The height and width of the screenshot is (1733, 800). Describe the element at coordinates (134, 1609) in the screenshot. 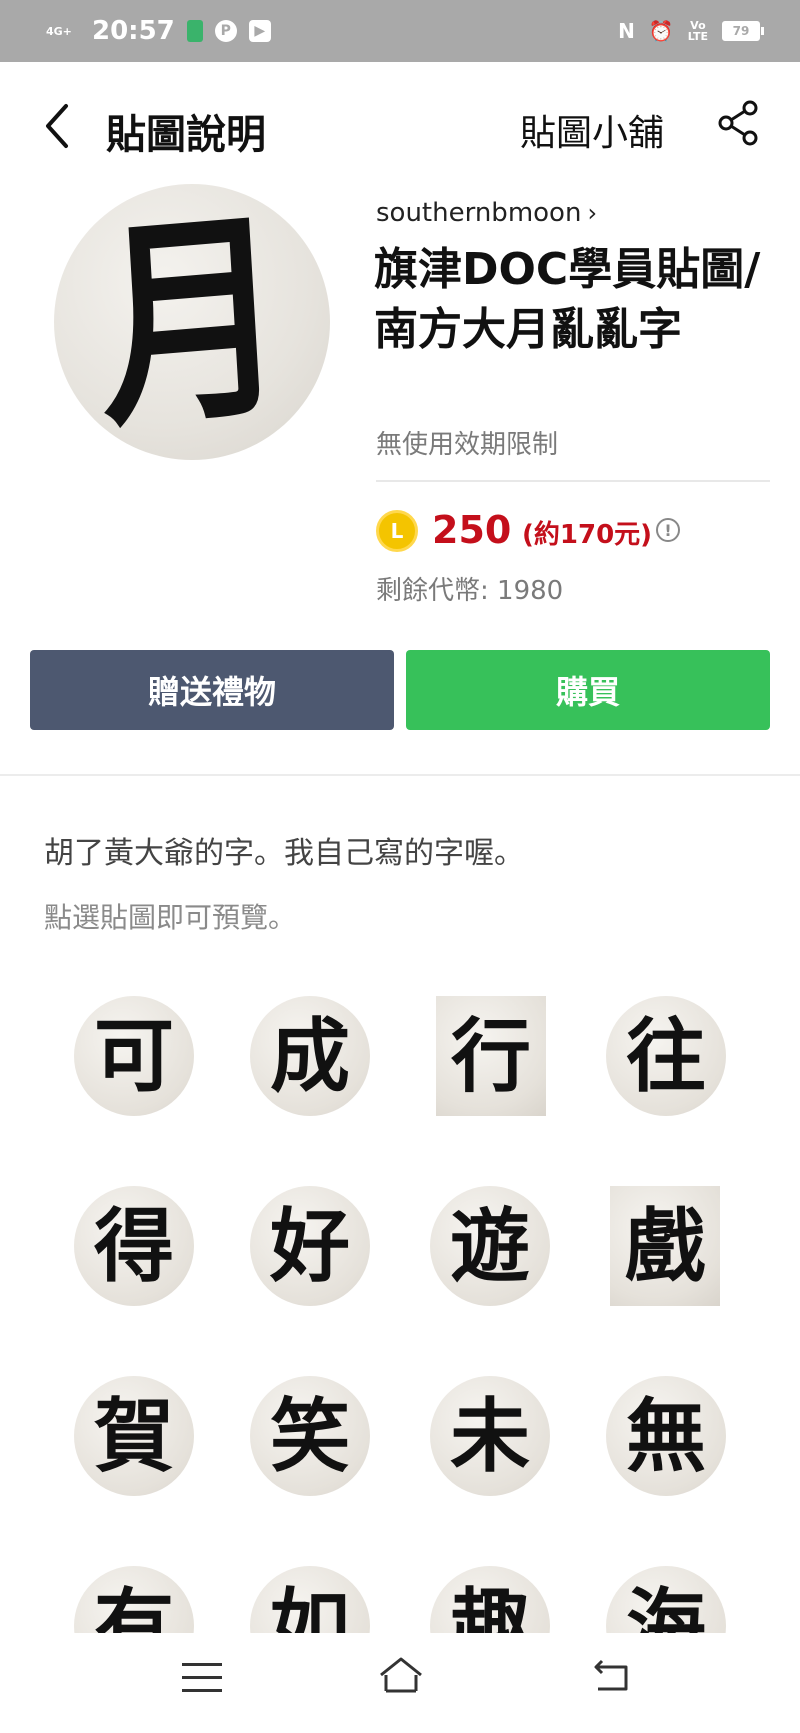

I see `sticker-character: 有` at that location.